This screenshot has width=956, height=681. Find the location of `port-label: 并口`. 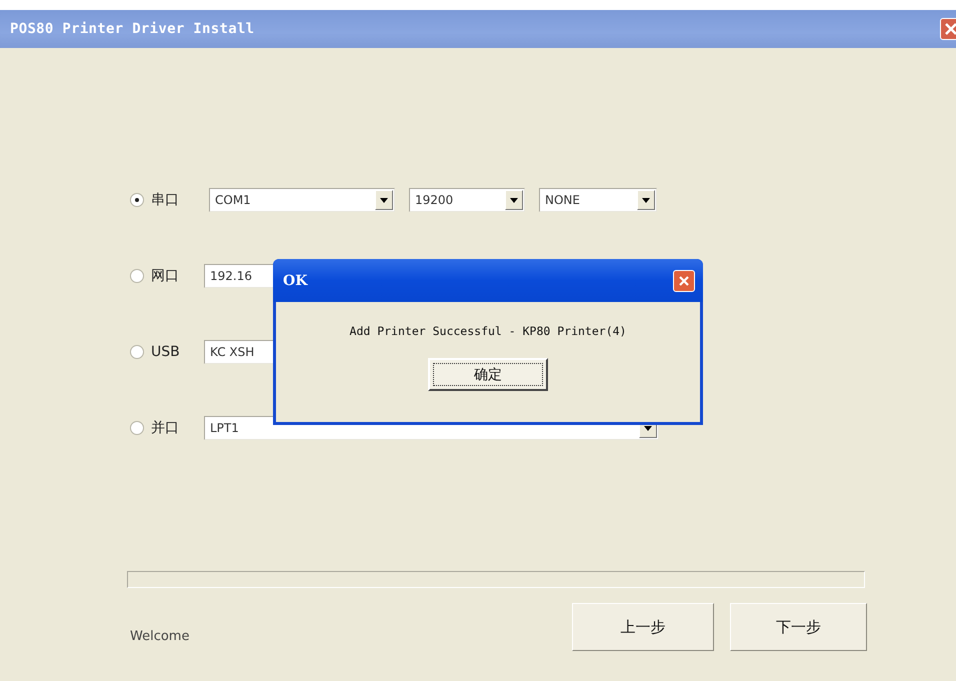

port-label: 并口 is located at coordinates (165, 428).